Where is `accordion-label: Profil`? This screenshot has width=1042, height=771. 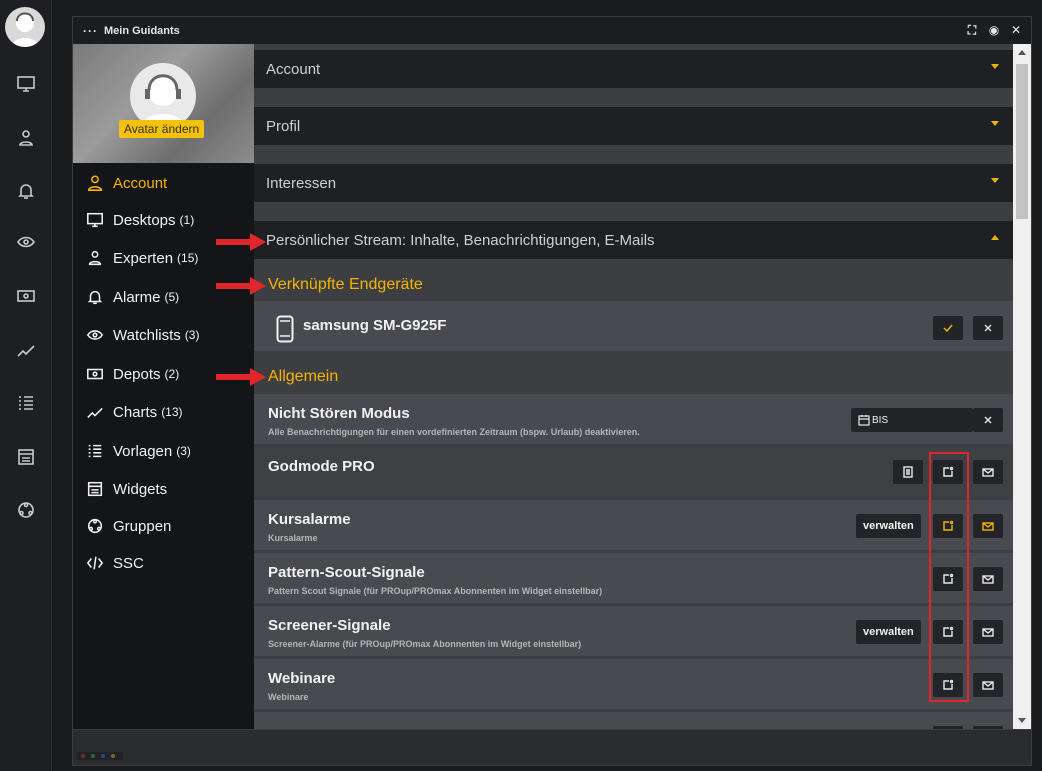
accordion-label: Profil is located at coordinates (283, 126).